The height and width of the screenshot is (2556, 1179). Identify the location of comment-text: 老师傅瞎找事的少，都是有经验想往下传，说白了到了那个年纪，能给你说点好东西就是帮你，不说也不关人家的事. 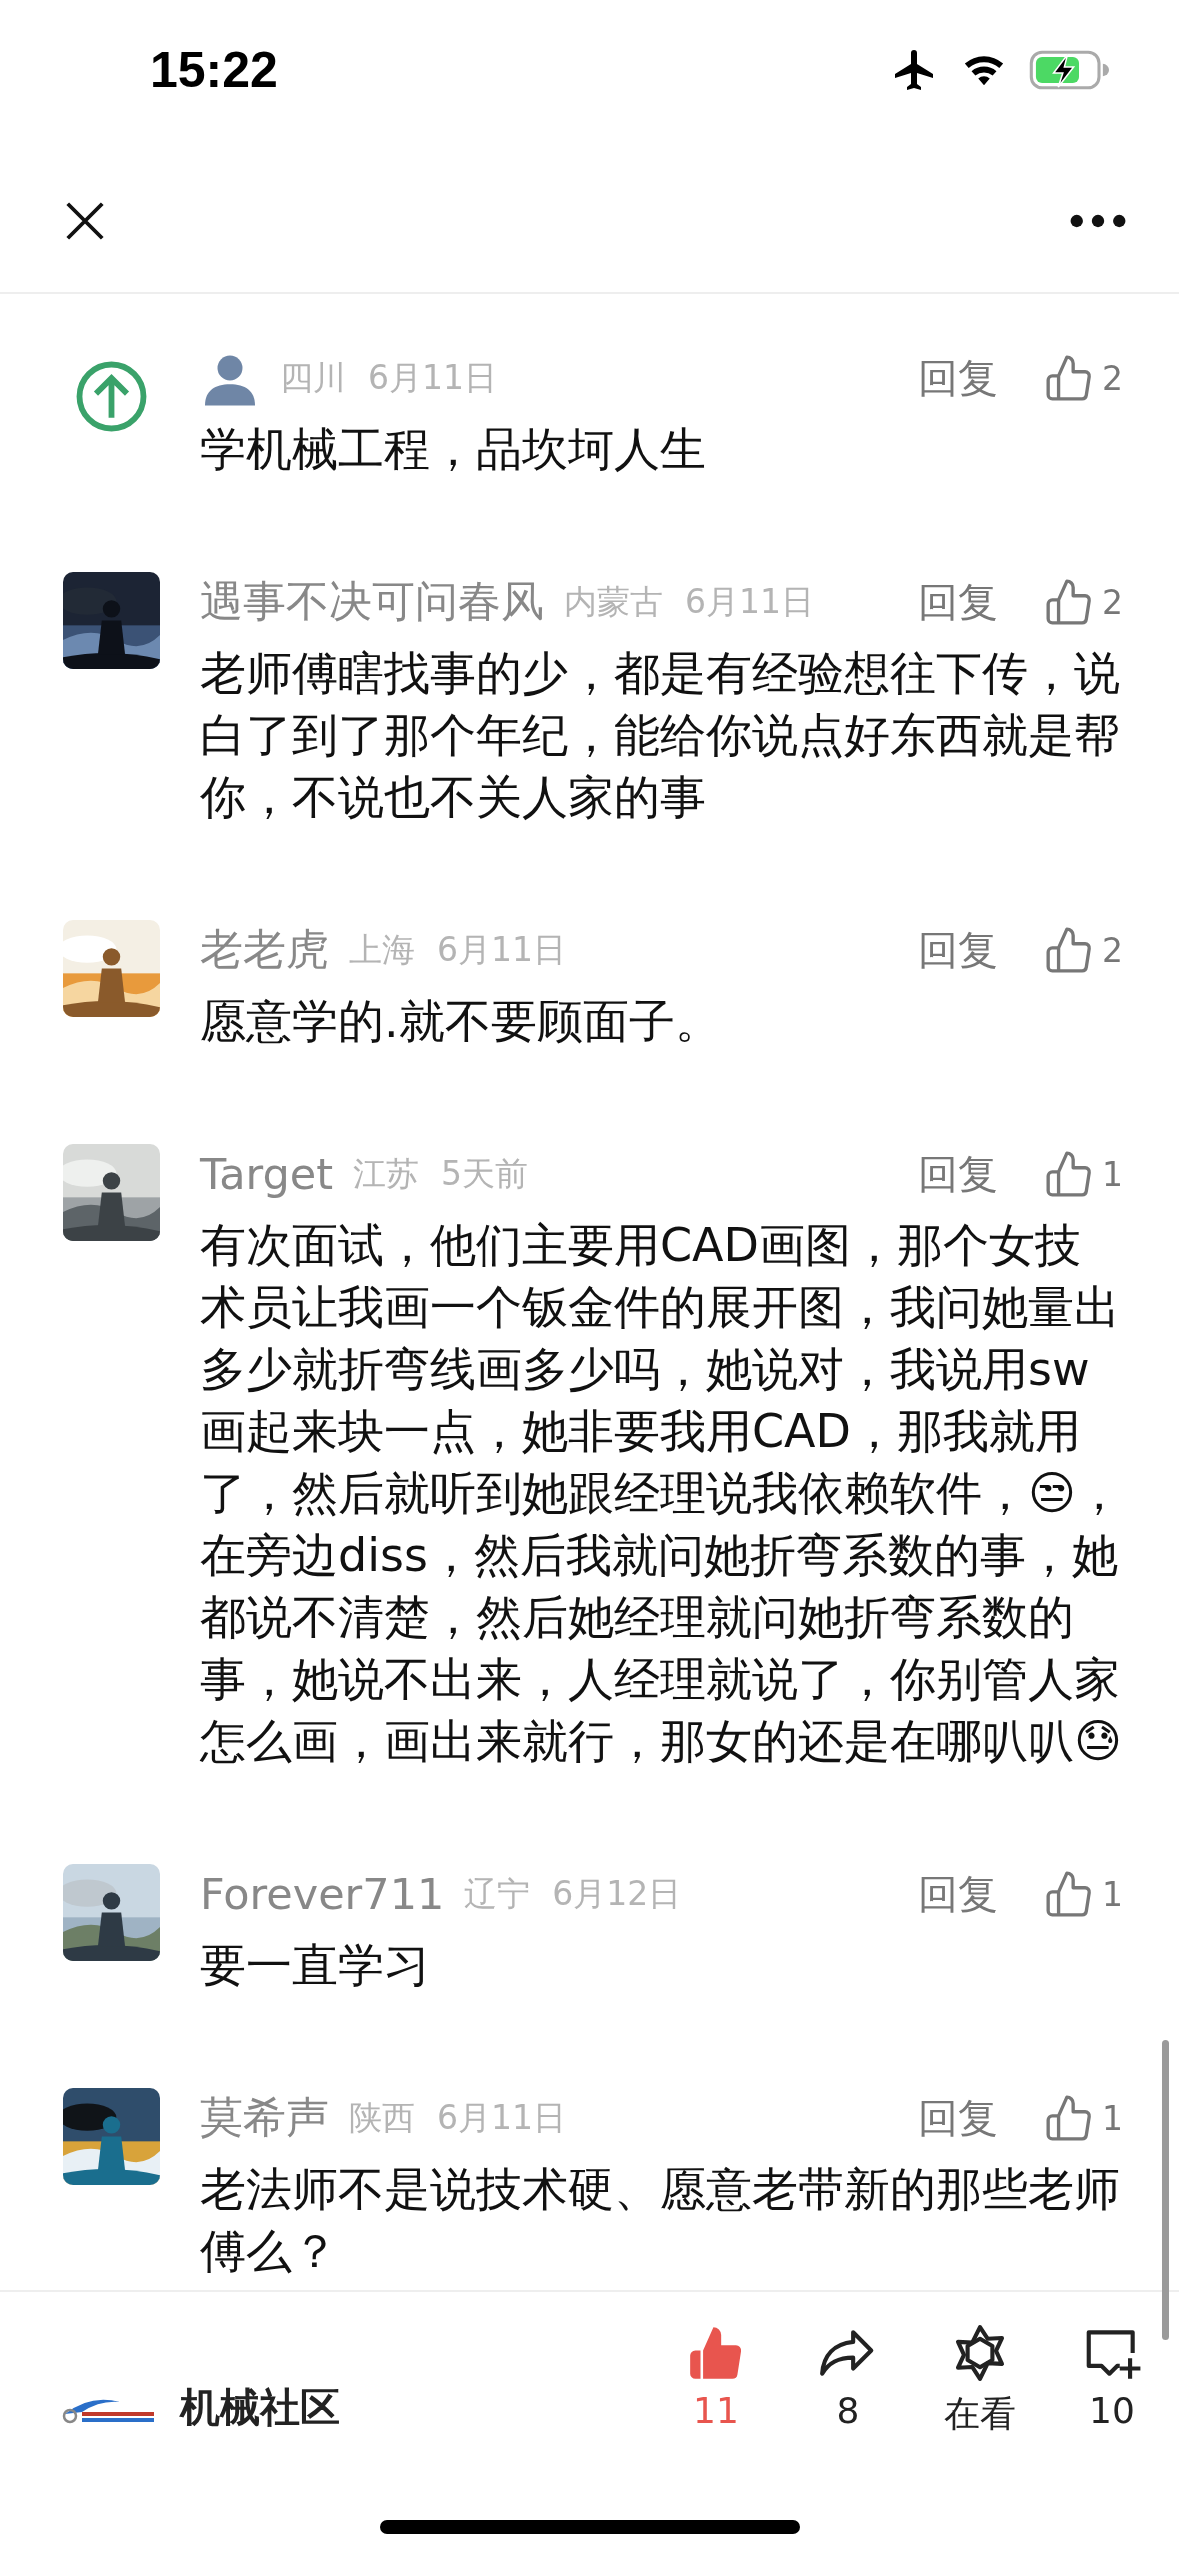
(660, 735).